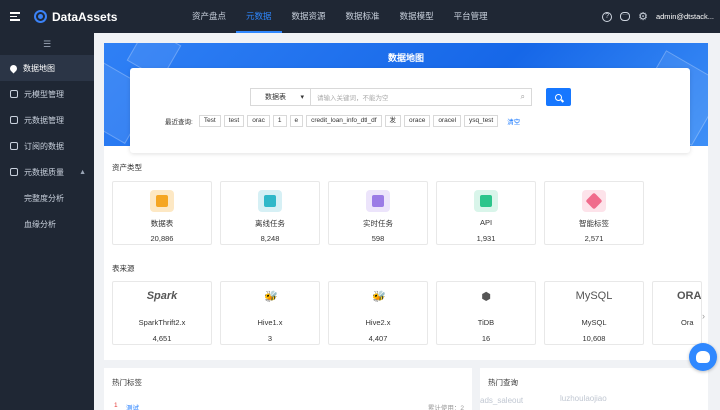 This screenshot has width=720, height=410. What do you see at coordinates (82, 172) in the screenshot?
I see `chevron-up-icon: ▲` at bounding box center [82, 172].